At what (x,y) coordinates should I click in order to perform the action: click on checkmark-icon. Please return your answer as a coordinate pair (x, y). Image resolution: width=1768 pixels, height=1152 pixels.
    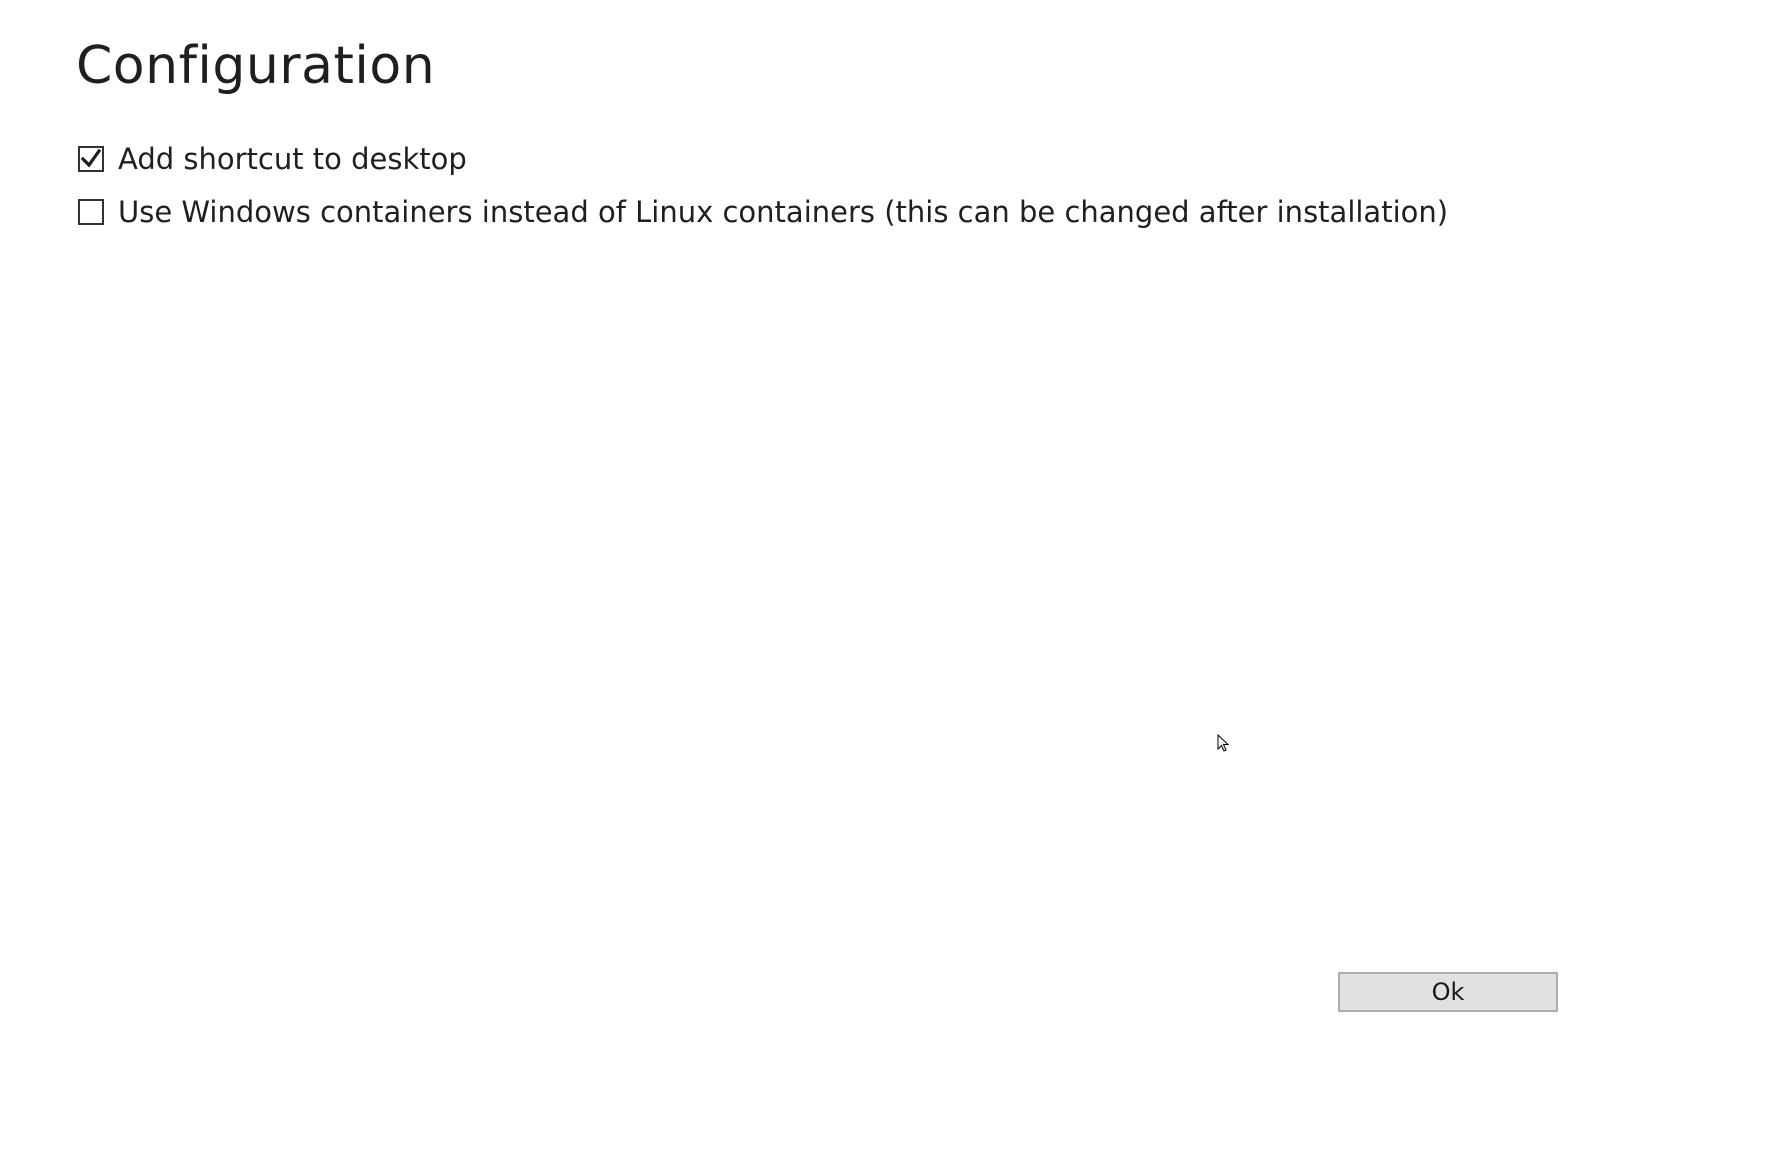
    Looking at the image, I should click on (91, 158).